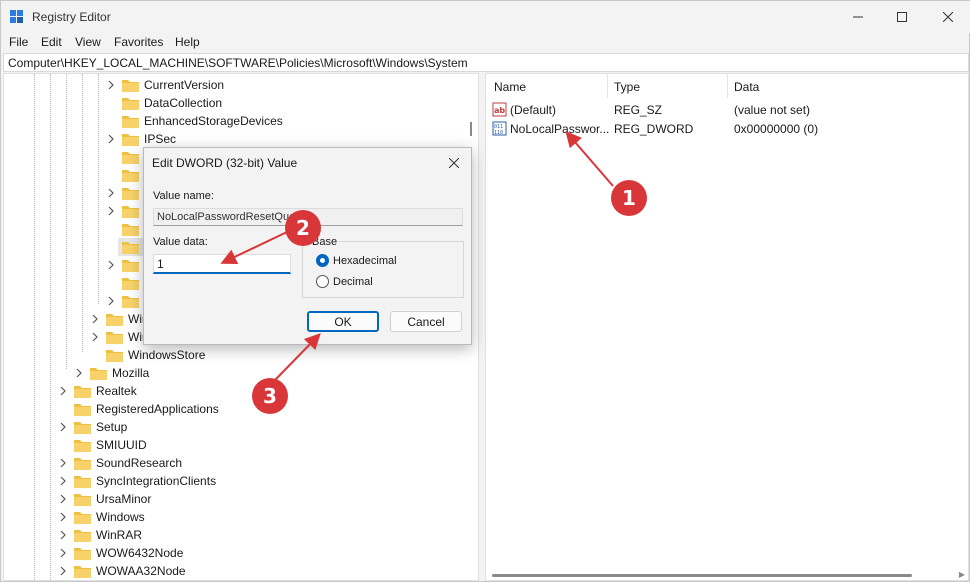 This screenshot has width=970, height=582. I want to click on base-group, so click(383, 269).